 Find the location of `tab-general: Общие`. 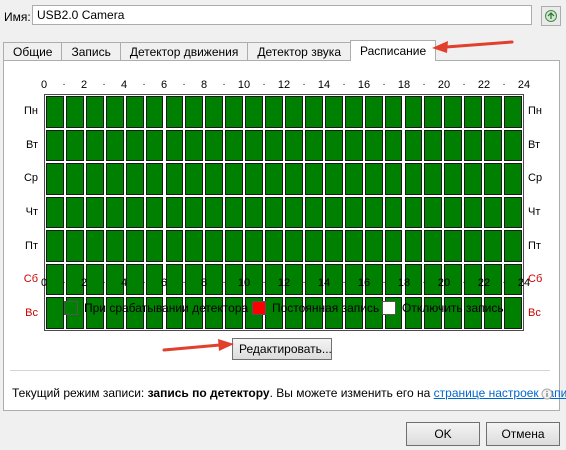

tab-general: Общие is located at coordinates (33, 51).